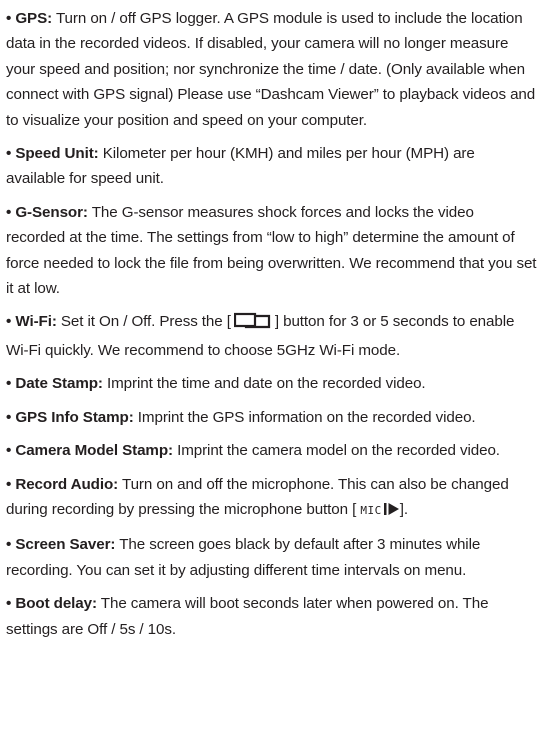  I want to click on setting-term: • Boot delay:, so click(51, 603).